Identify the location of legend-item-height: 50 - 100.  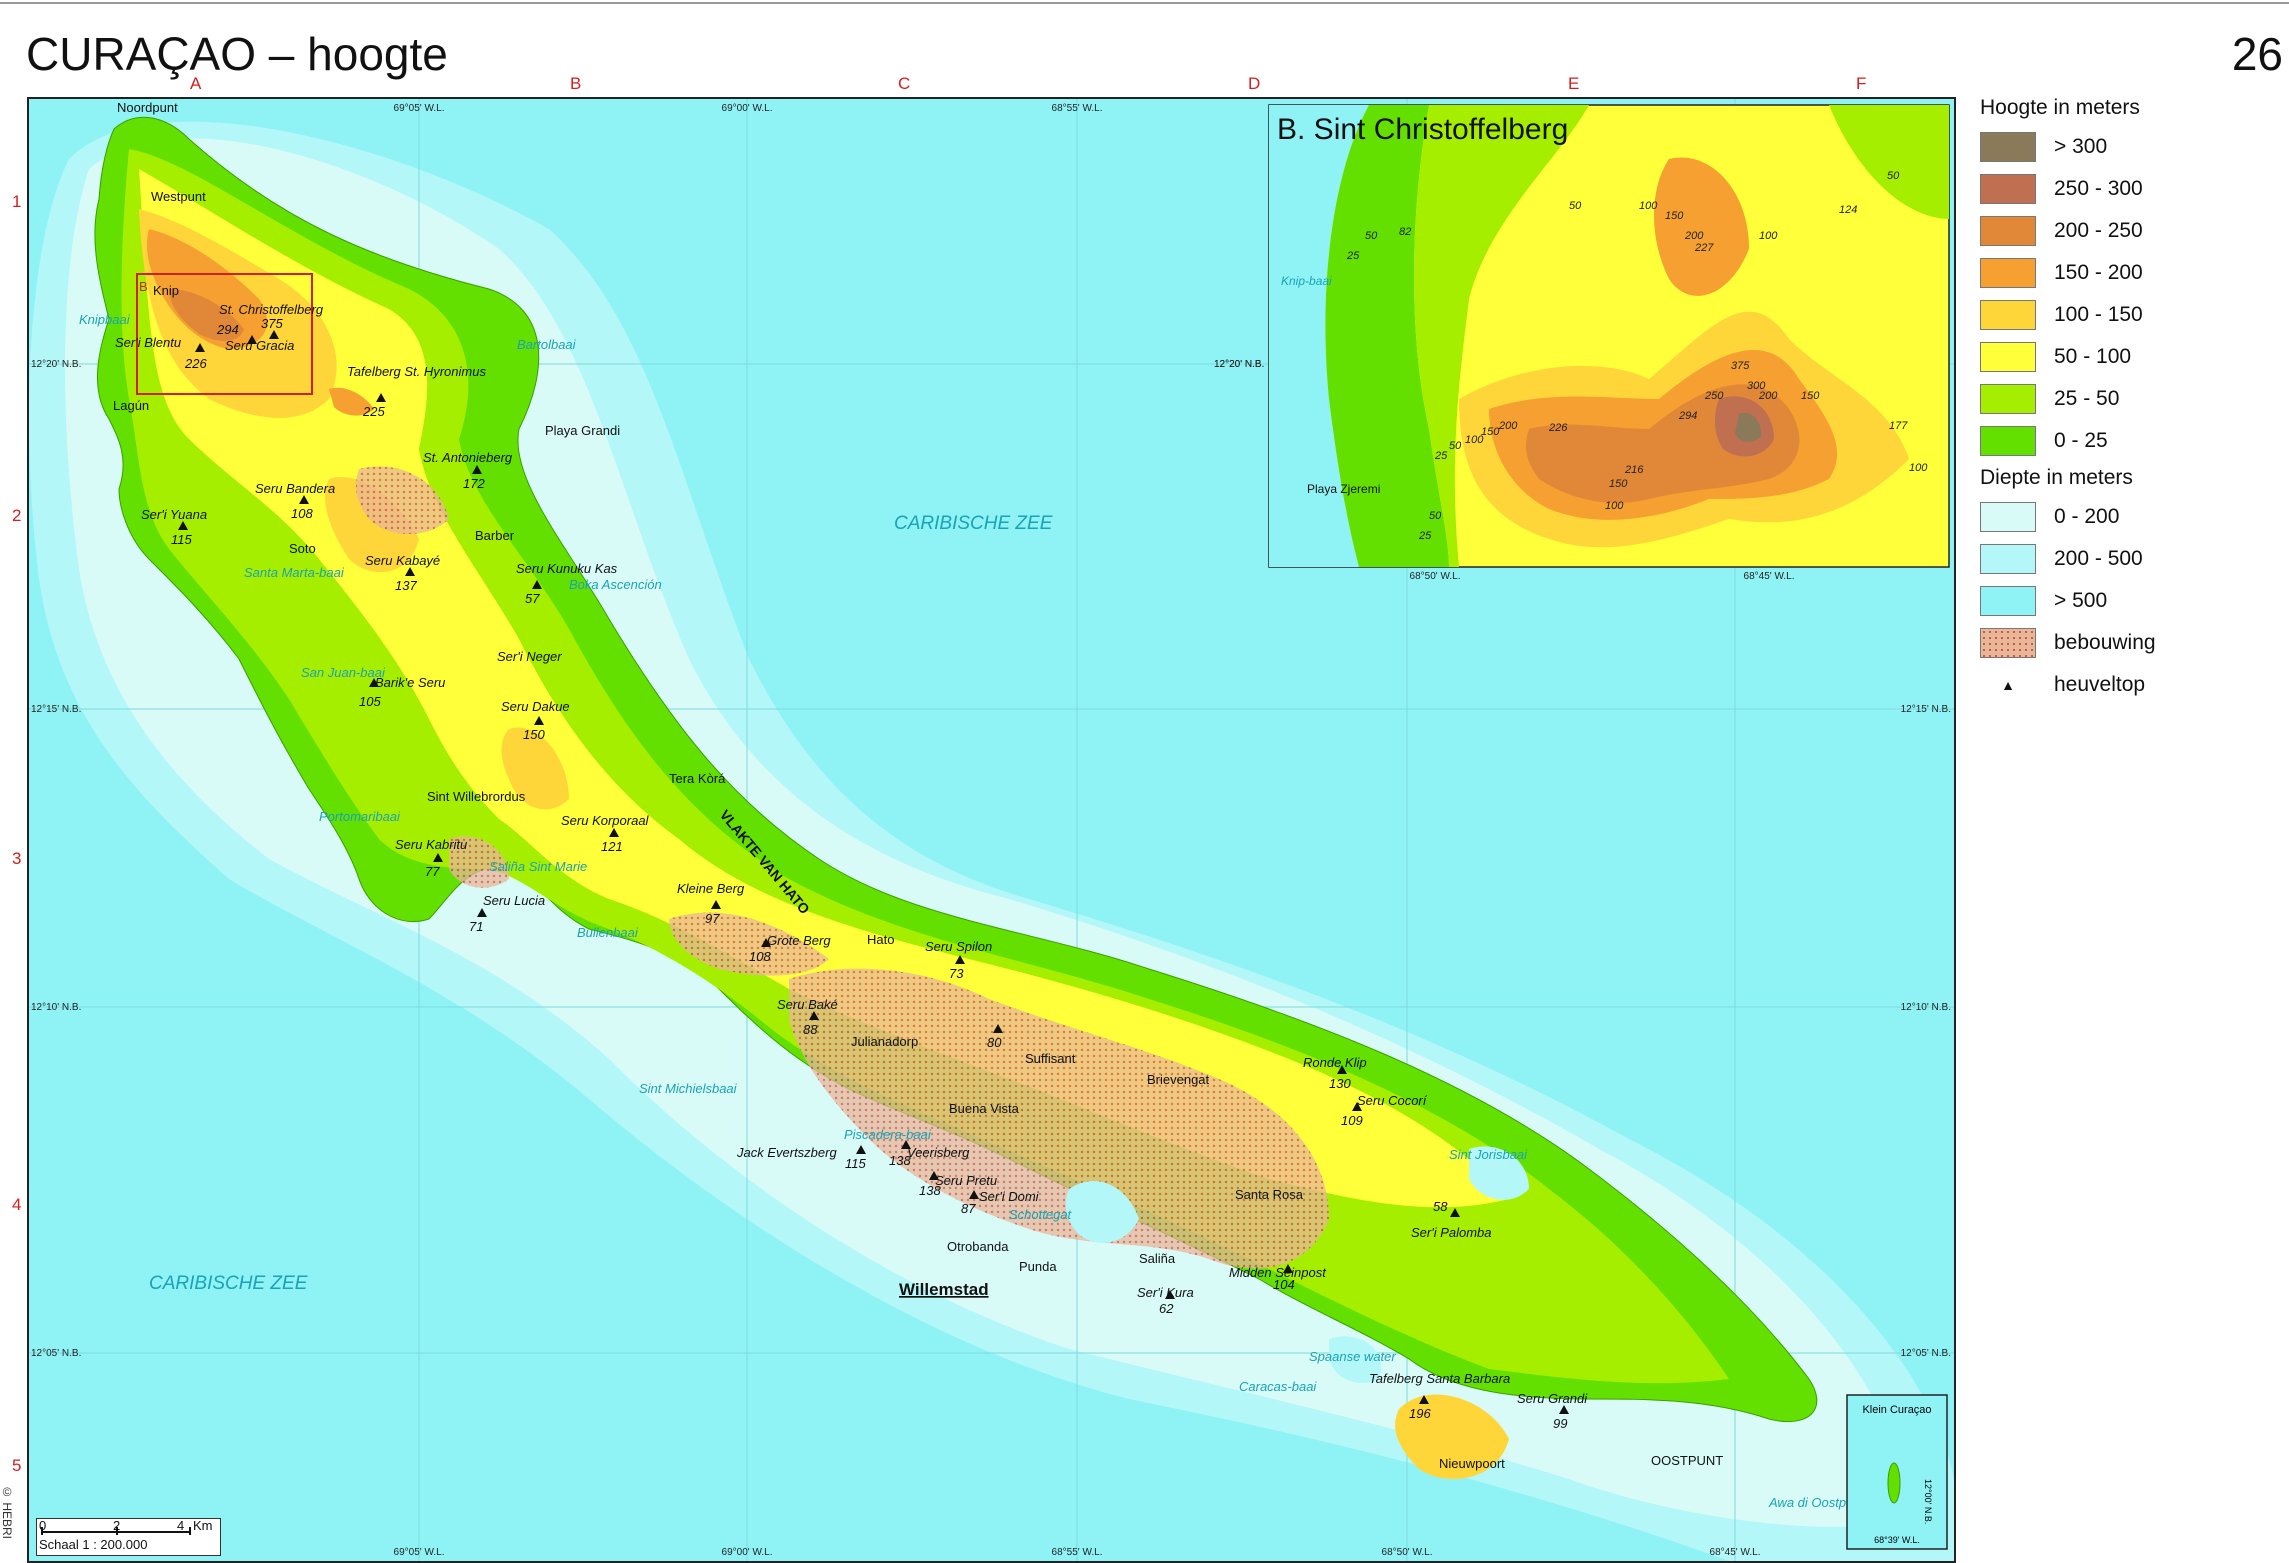
(2130, 357).